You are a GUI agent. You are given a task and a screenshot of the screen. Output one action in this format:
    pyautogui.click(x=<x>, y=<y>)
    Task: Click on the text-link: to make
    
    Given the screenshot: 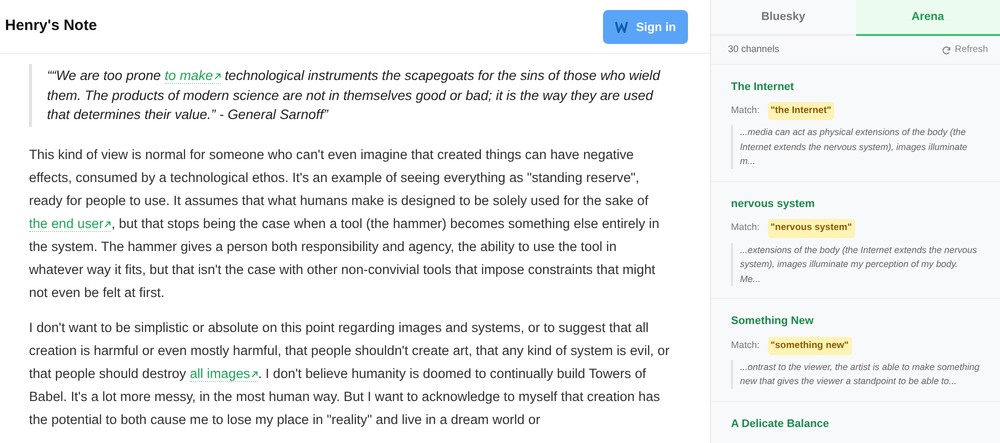 What is the action you would take?
    pyautogui.click(x=192, y=76)
    